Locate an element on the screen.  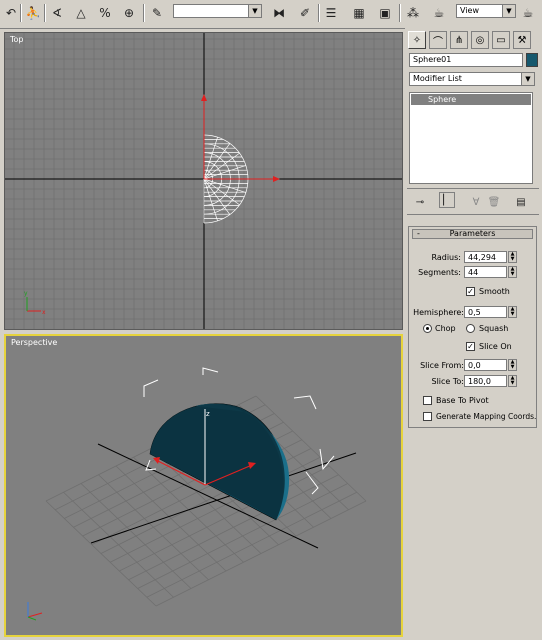
mirror-icon: ⧓ is located at coordinates (279, 13).